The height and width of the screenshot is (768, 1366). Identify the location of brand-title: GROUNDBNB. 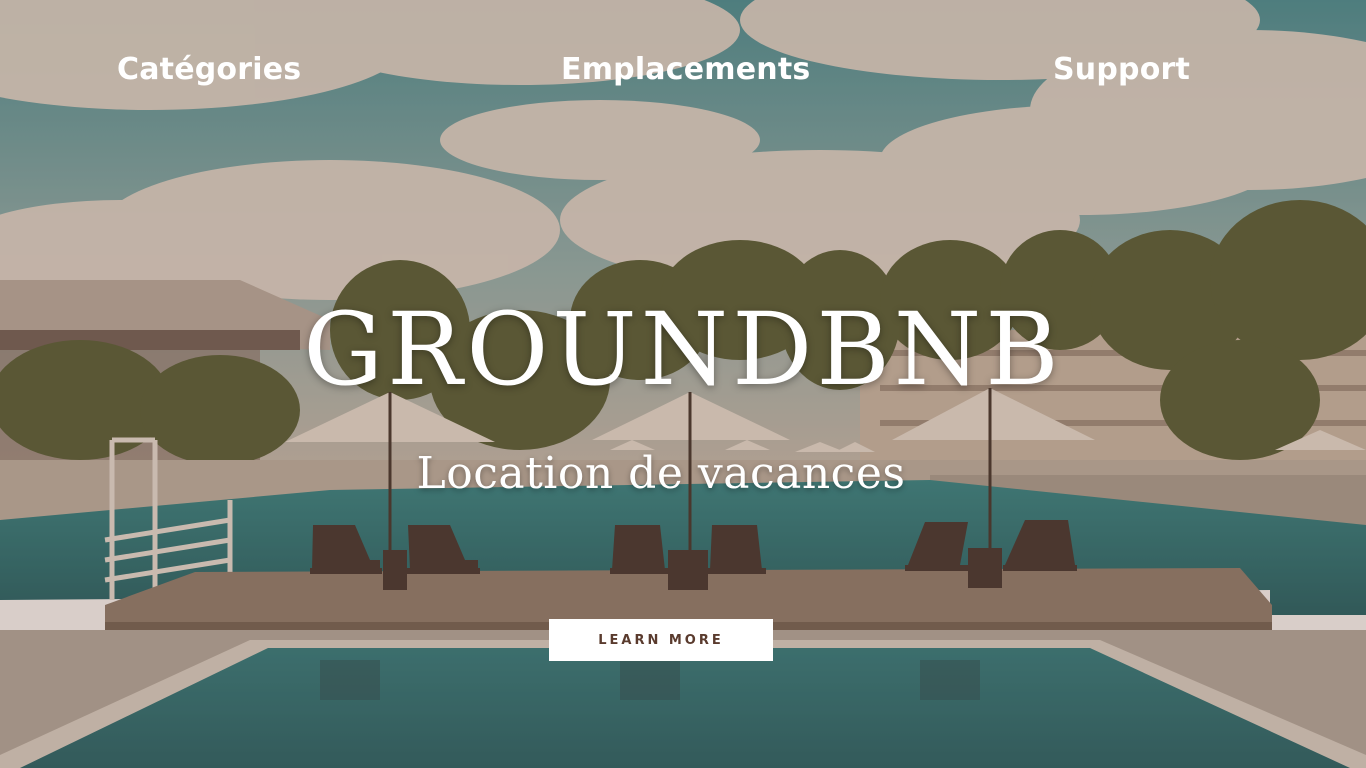
(683, 349).